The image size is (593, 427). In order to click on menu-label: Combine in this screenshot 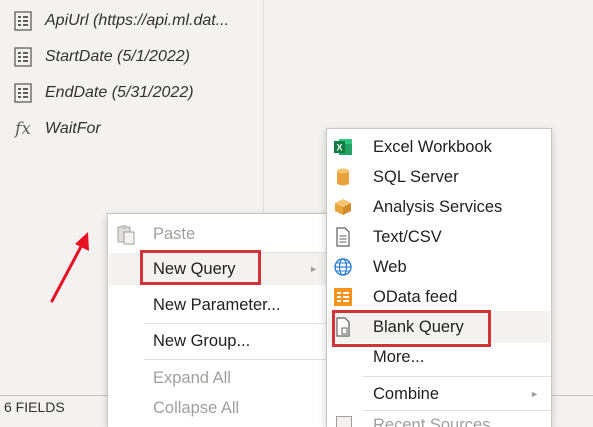, I will do `click(406, 393)`.